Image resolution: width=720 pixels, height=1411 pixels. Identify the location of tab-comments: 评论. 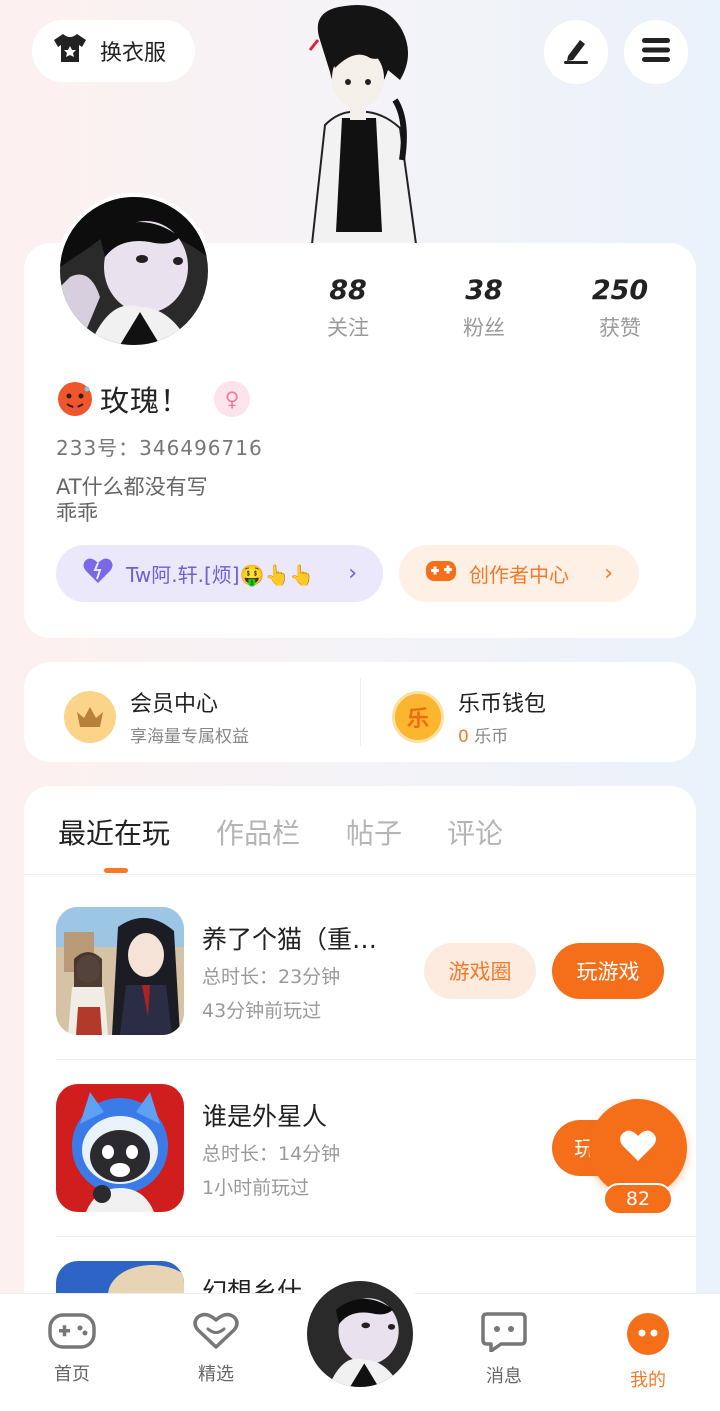
(475, 832).